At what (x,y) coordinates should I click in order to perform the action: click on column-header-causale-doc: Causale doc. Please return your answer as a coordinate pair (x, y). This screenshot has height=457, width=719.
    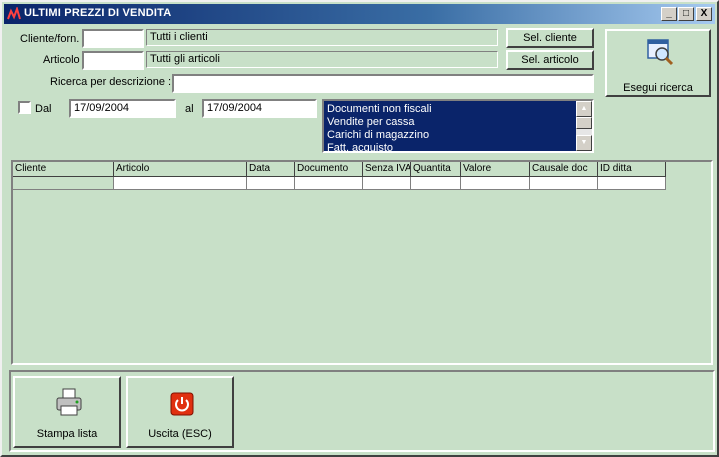
    Looking at the image, I should click on (564, 169).